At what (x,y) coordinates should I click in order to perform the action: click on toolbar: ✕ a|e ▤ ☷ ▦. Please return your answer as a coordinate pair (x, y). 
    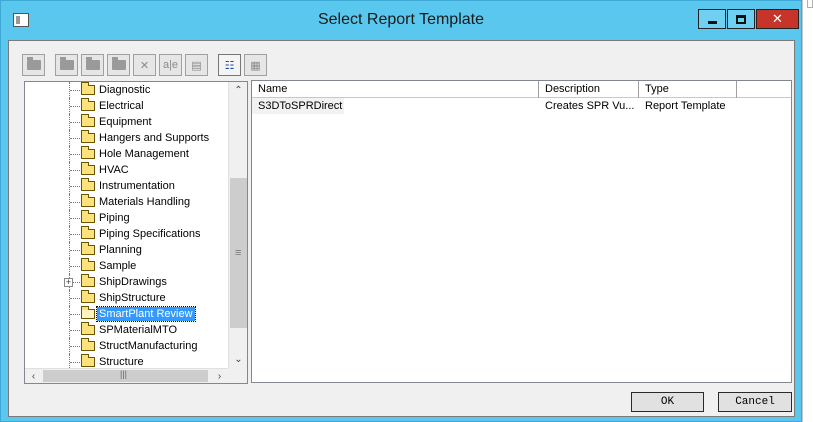
    Looking at the image, I should click on (144, 65).